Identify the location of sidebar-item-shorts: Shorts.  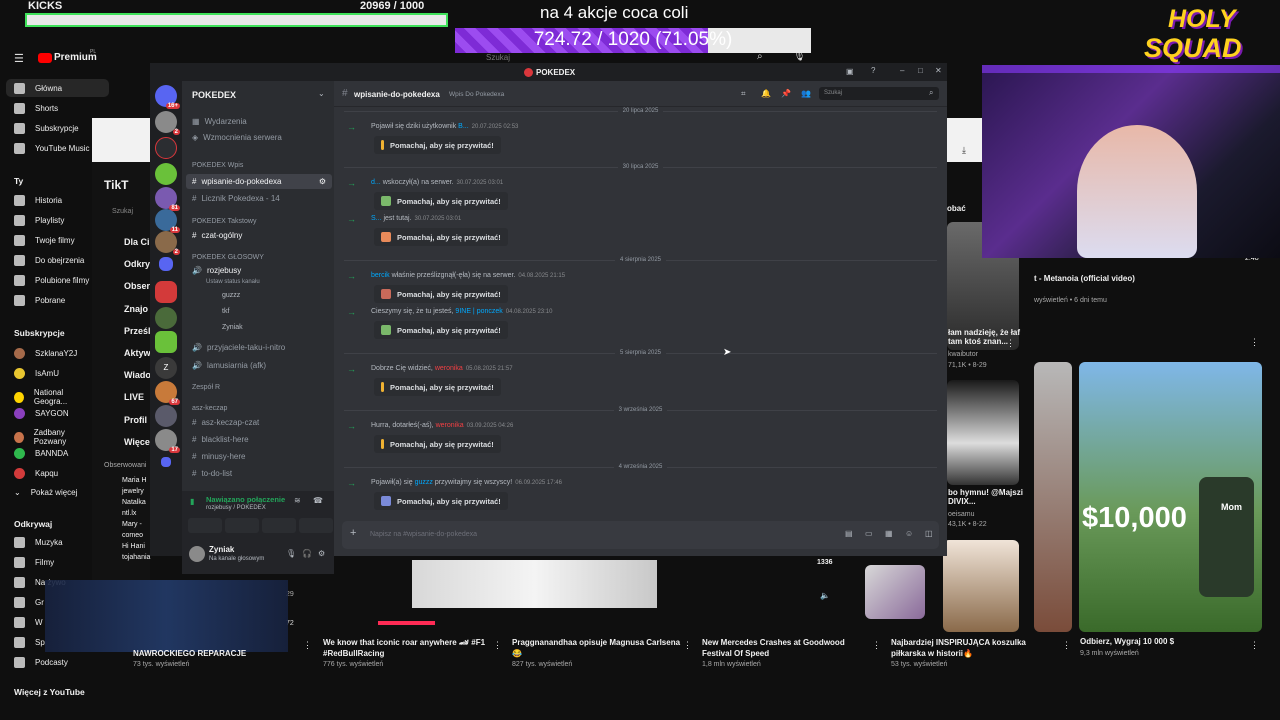
(36, 108).